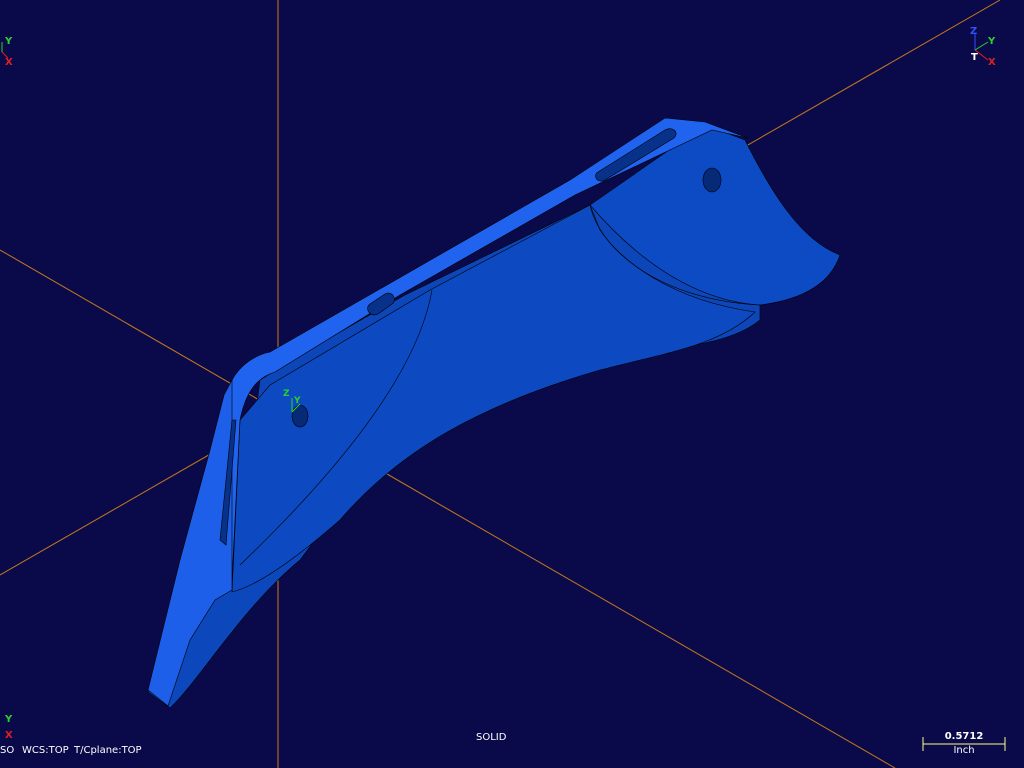  What do you see at coordinates (491, 737) in the screenshot?
I see `status-mode: SOLID` at bounding box center [491, 737].